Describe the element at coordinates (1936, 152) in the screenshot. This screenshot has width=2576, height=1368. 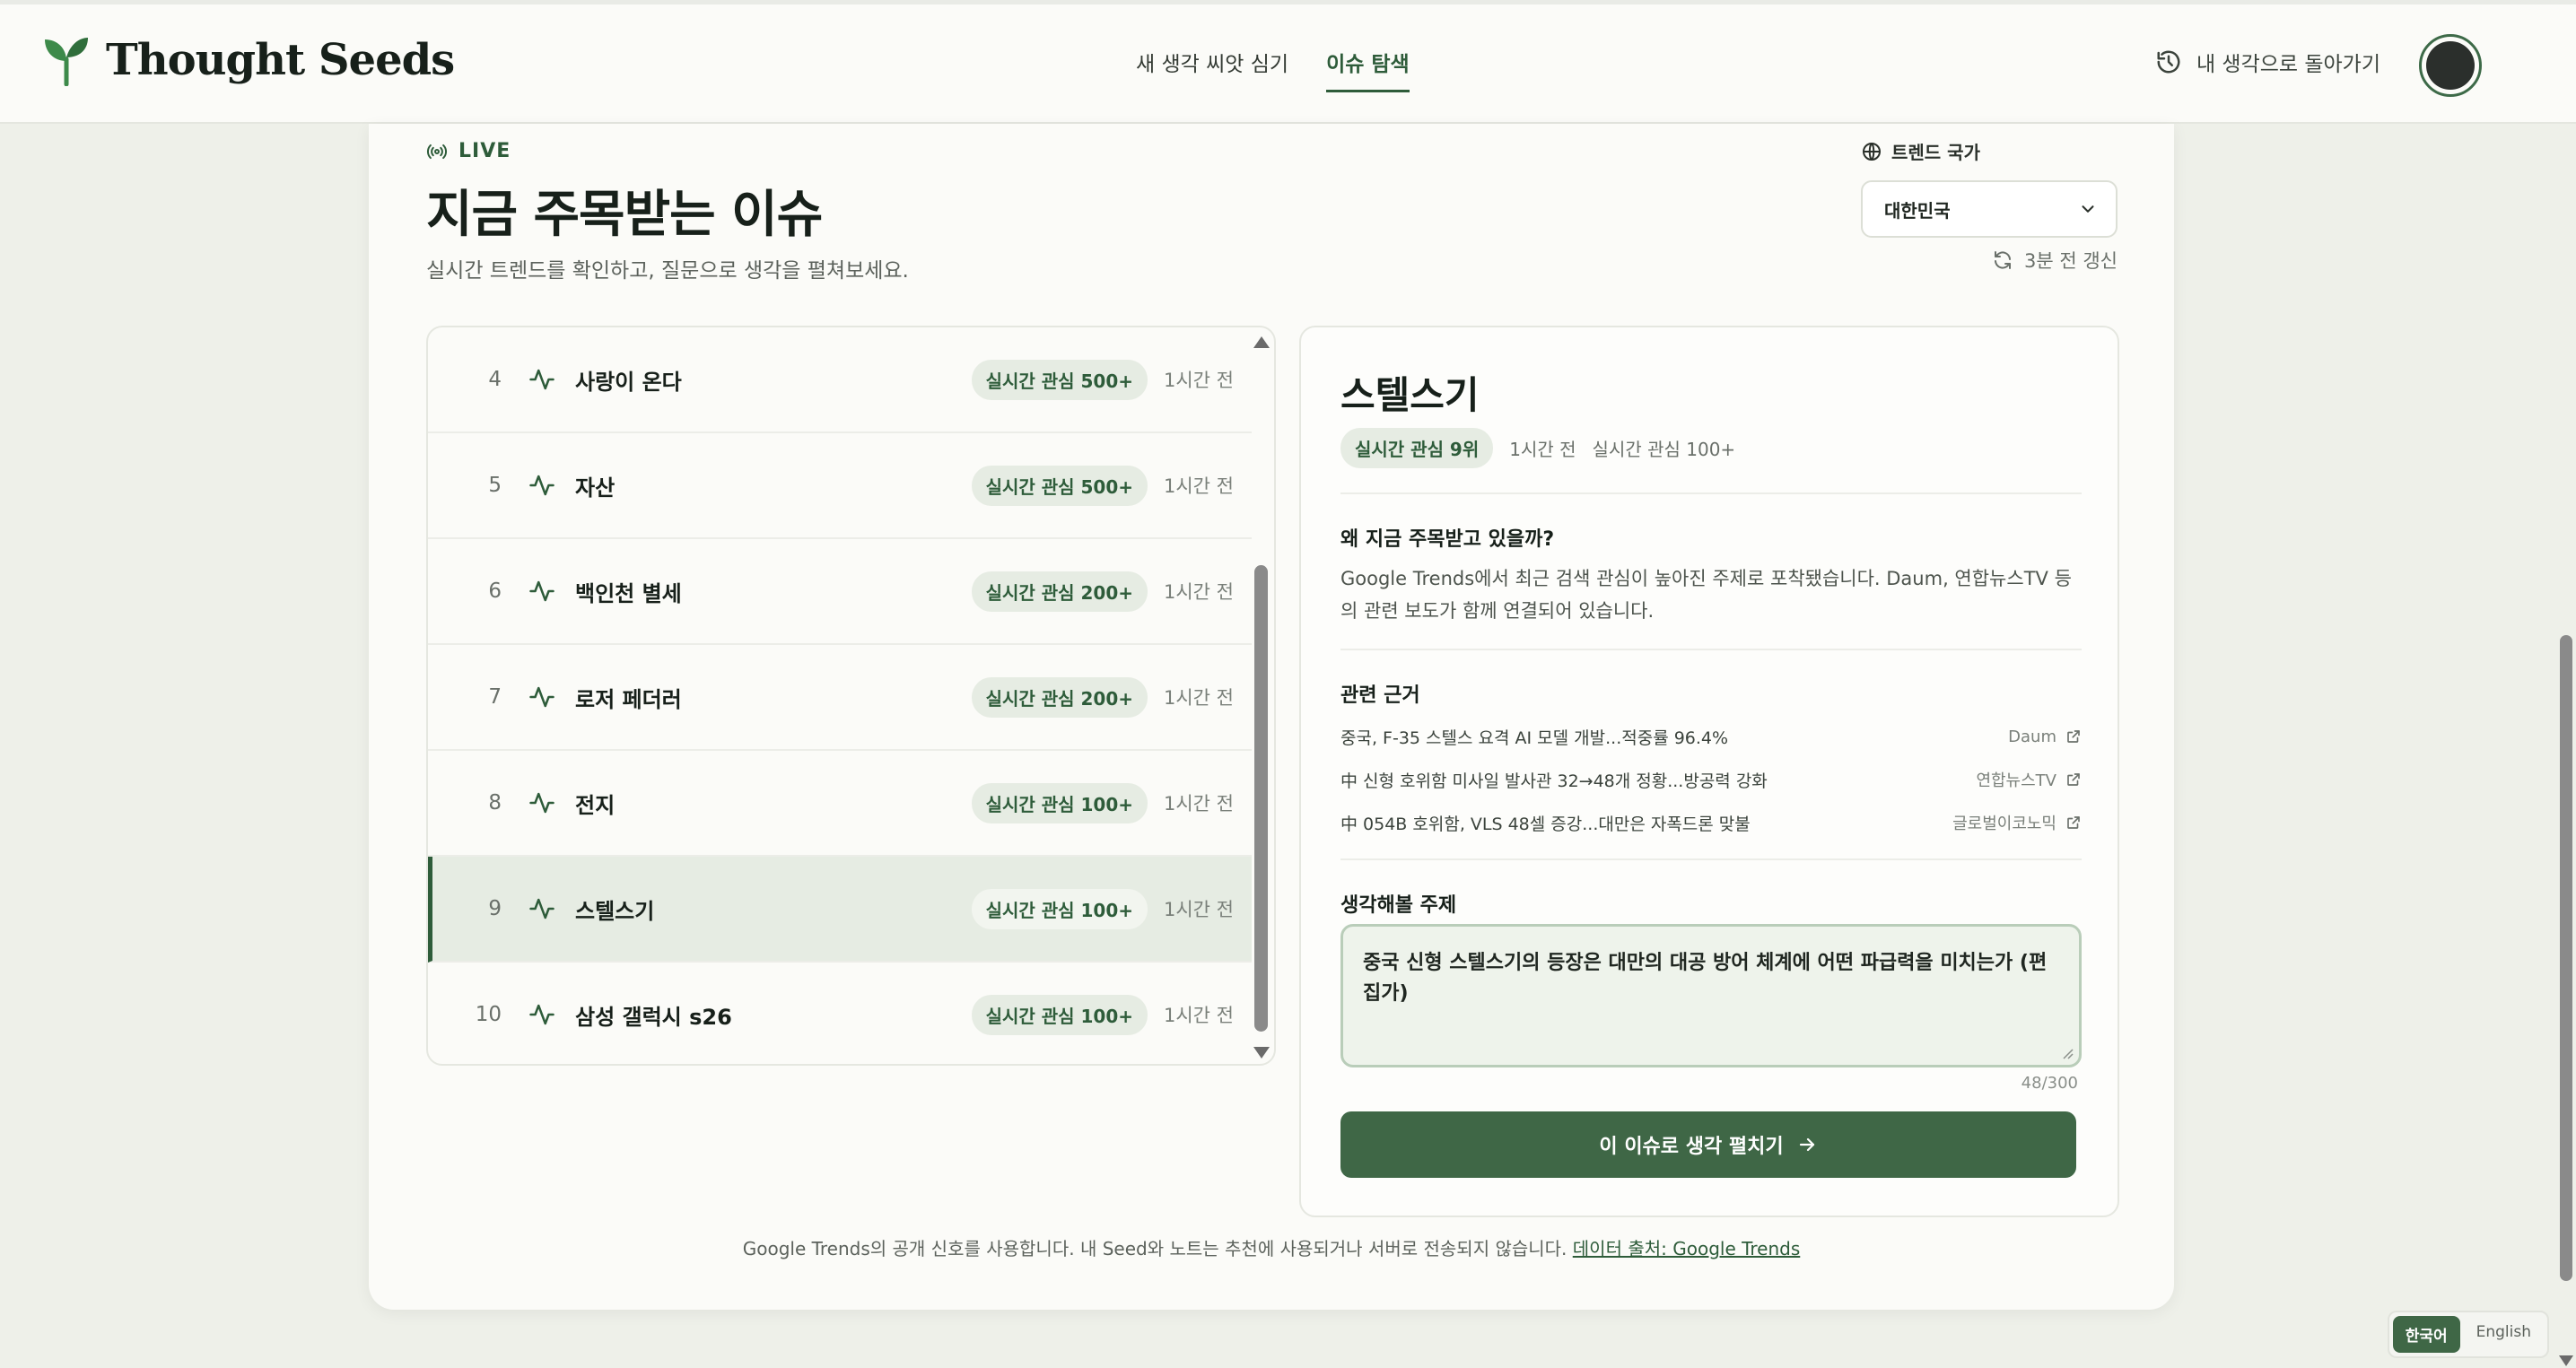
I see `country-label-text: 트렌드 국가` at that location.